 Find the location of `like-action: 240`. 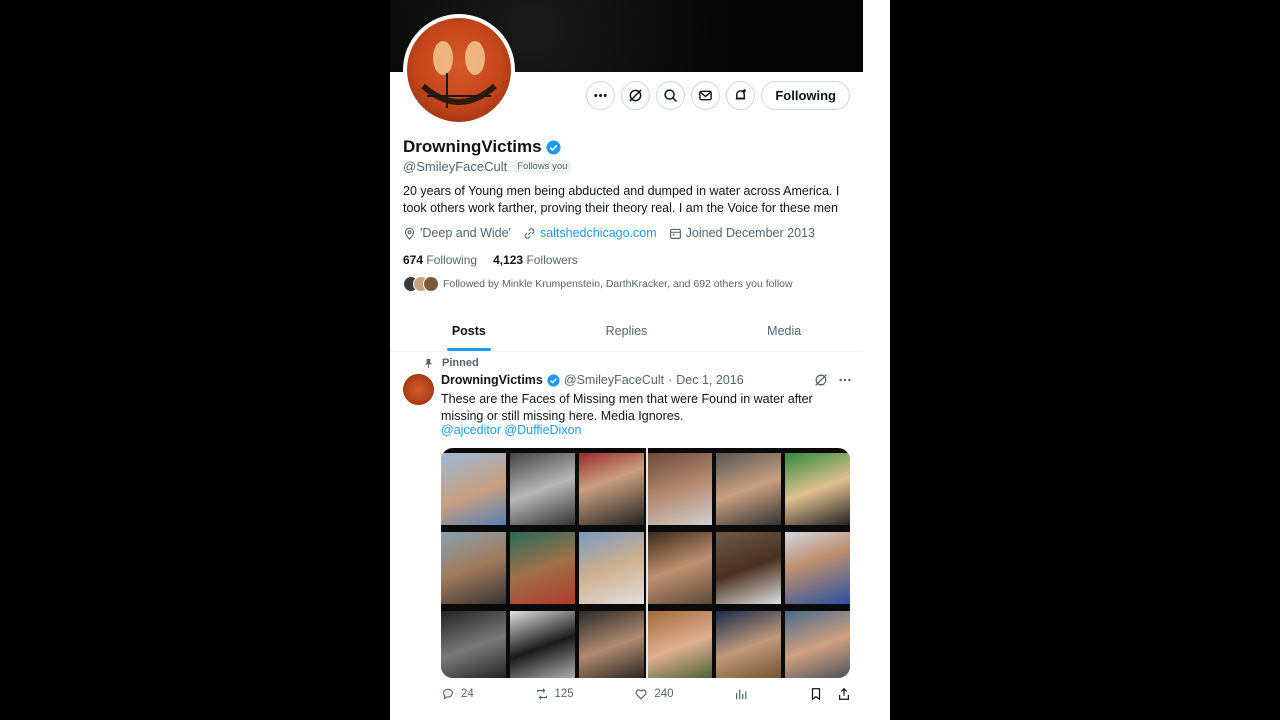

like-action: 240 is located at coordinates (654, 694).